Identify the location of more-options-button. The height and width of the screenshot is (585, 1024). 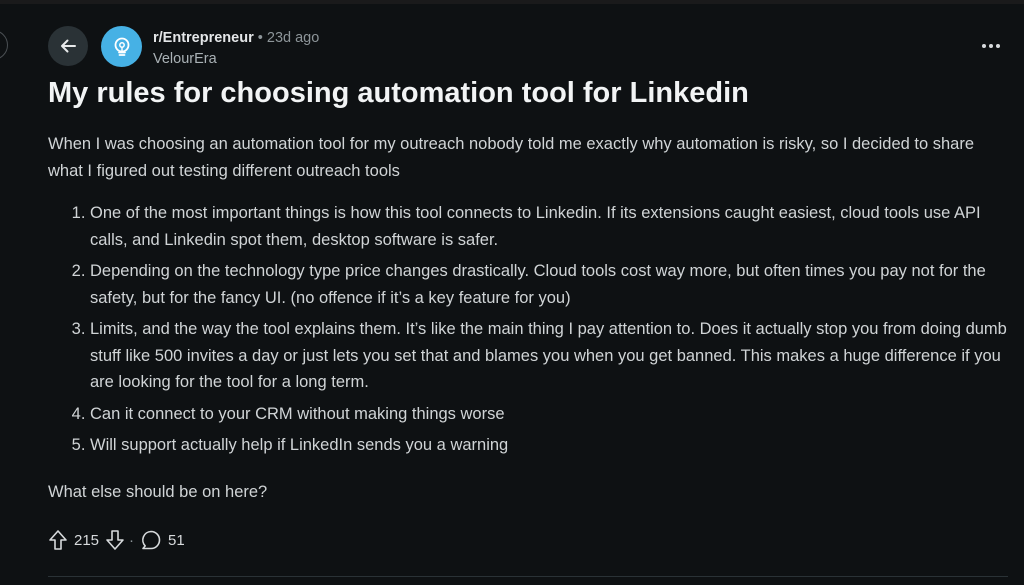
(991, 46).